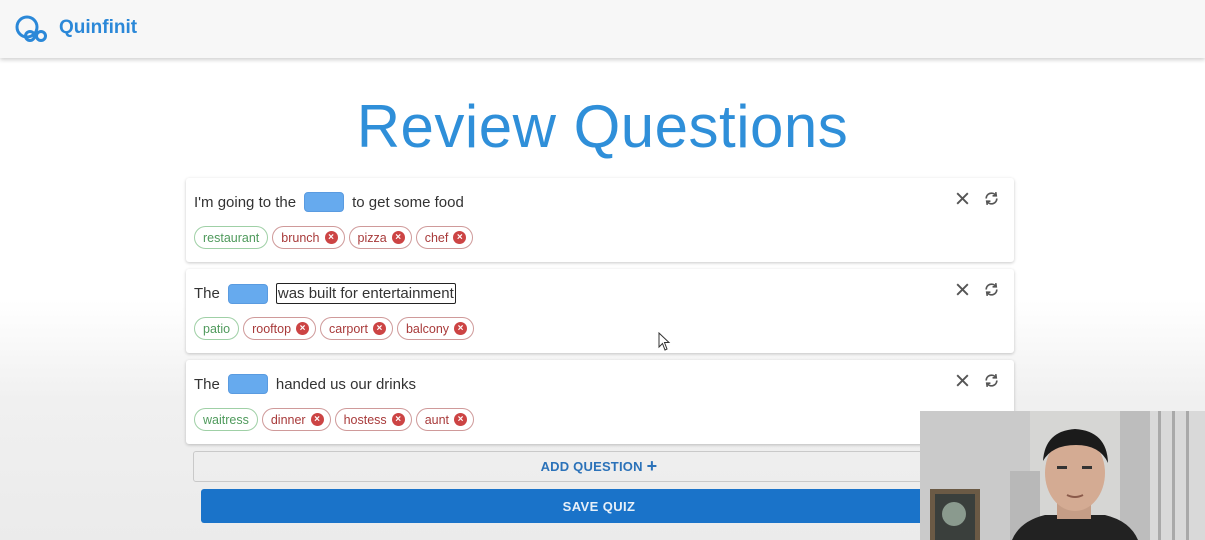 This screenshot has width=1205, height=540. I want to click on brand-name: Quinfinit, so click(98, 28).